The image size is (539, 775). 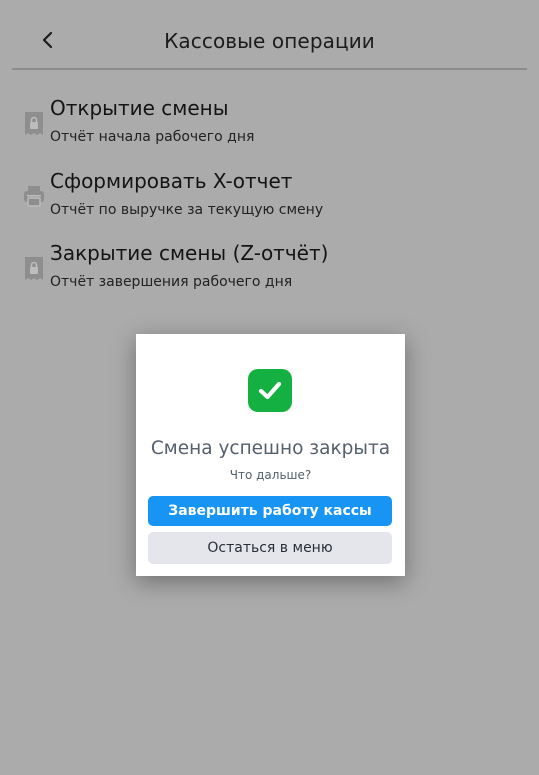 I want to click on finish-work-button: Завершить работу кассы, so click(x=270, y=511).